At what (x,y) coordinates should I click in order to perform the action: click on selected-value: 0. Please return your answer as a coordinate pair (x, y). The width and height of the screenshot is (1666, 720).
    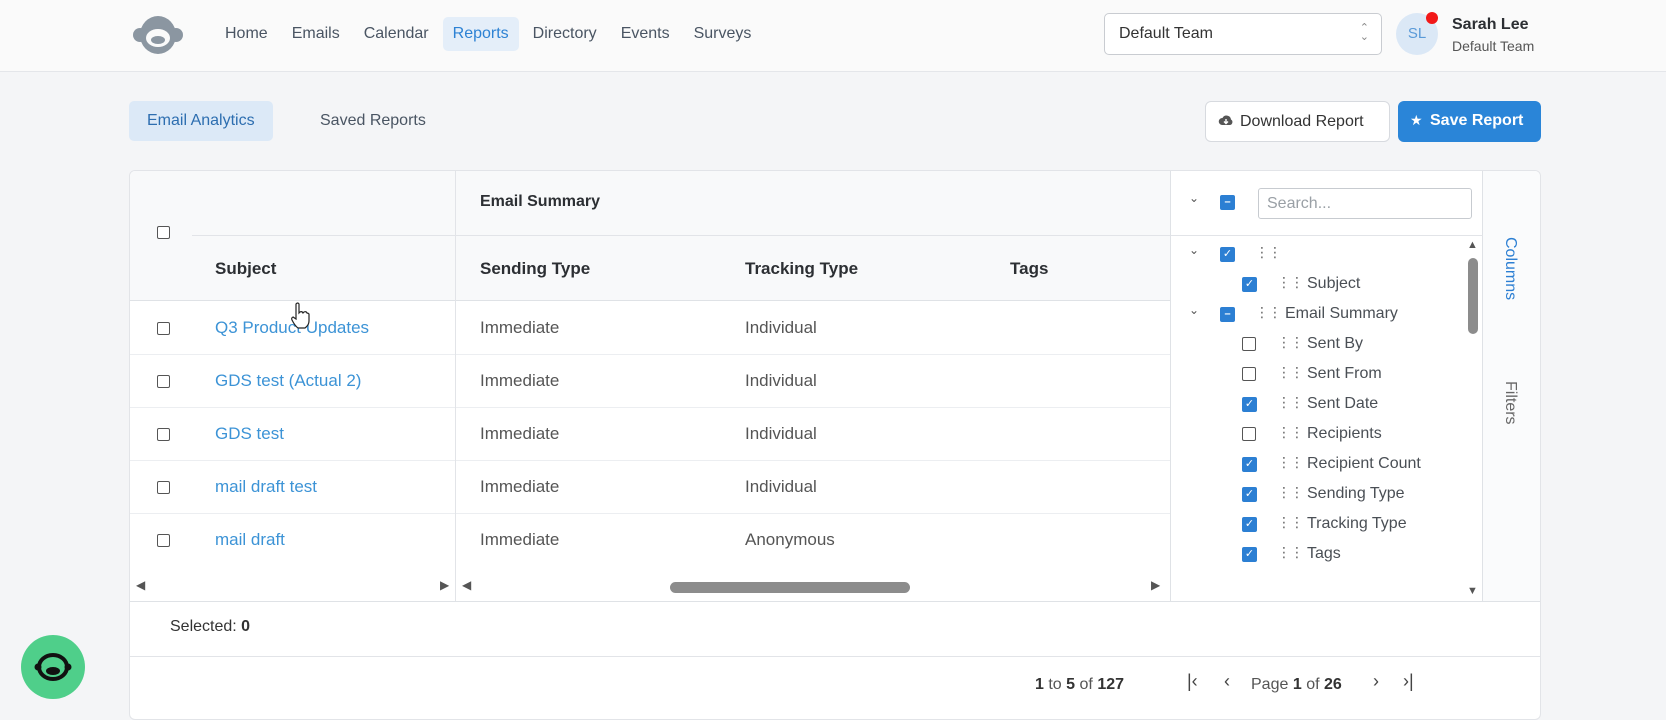
    Looking at the image, I should click on (246, 626).